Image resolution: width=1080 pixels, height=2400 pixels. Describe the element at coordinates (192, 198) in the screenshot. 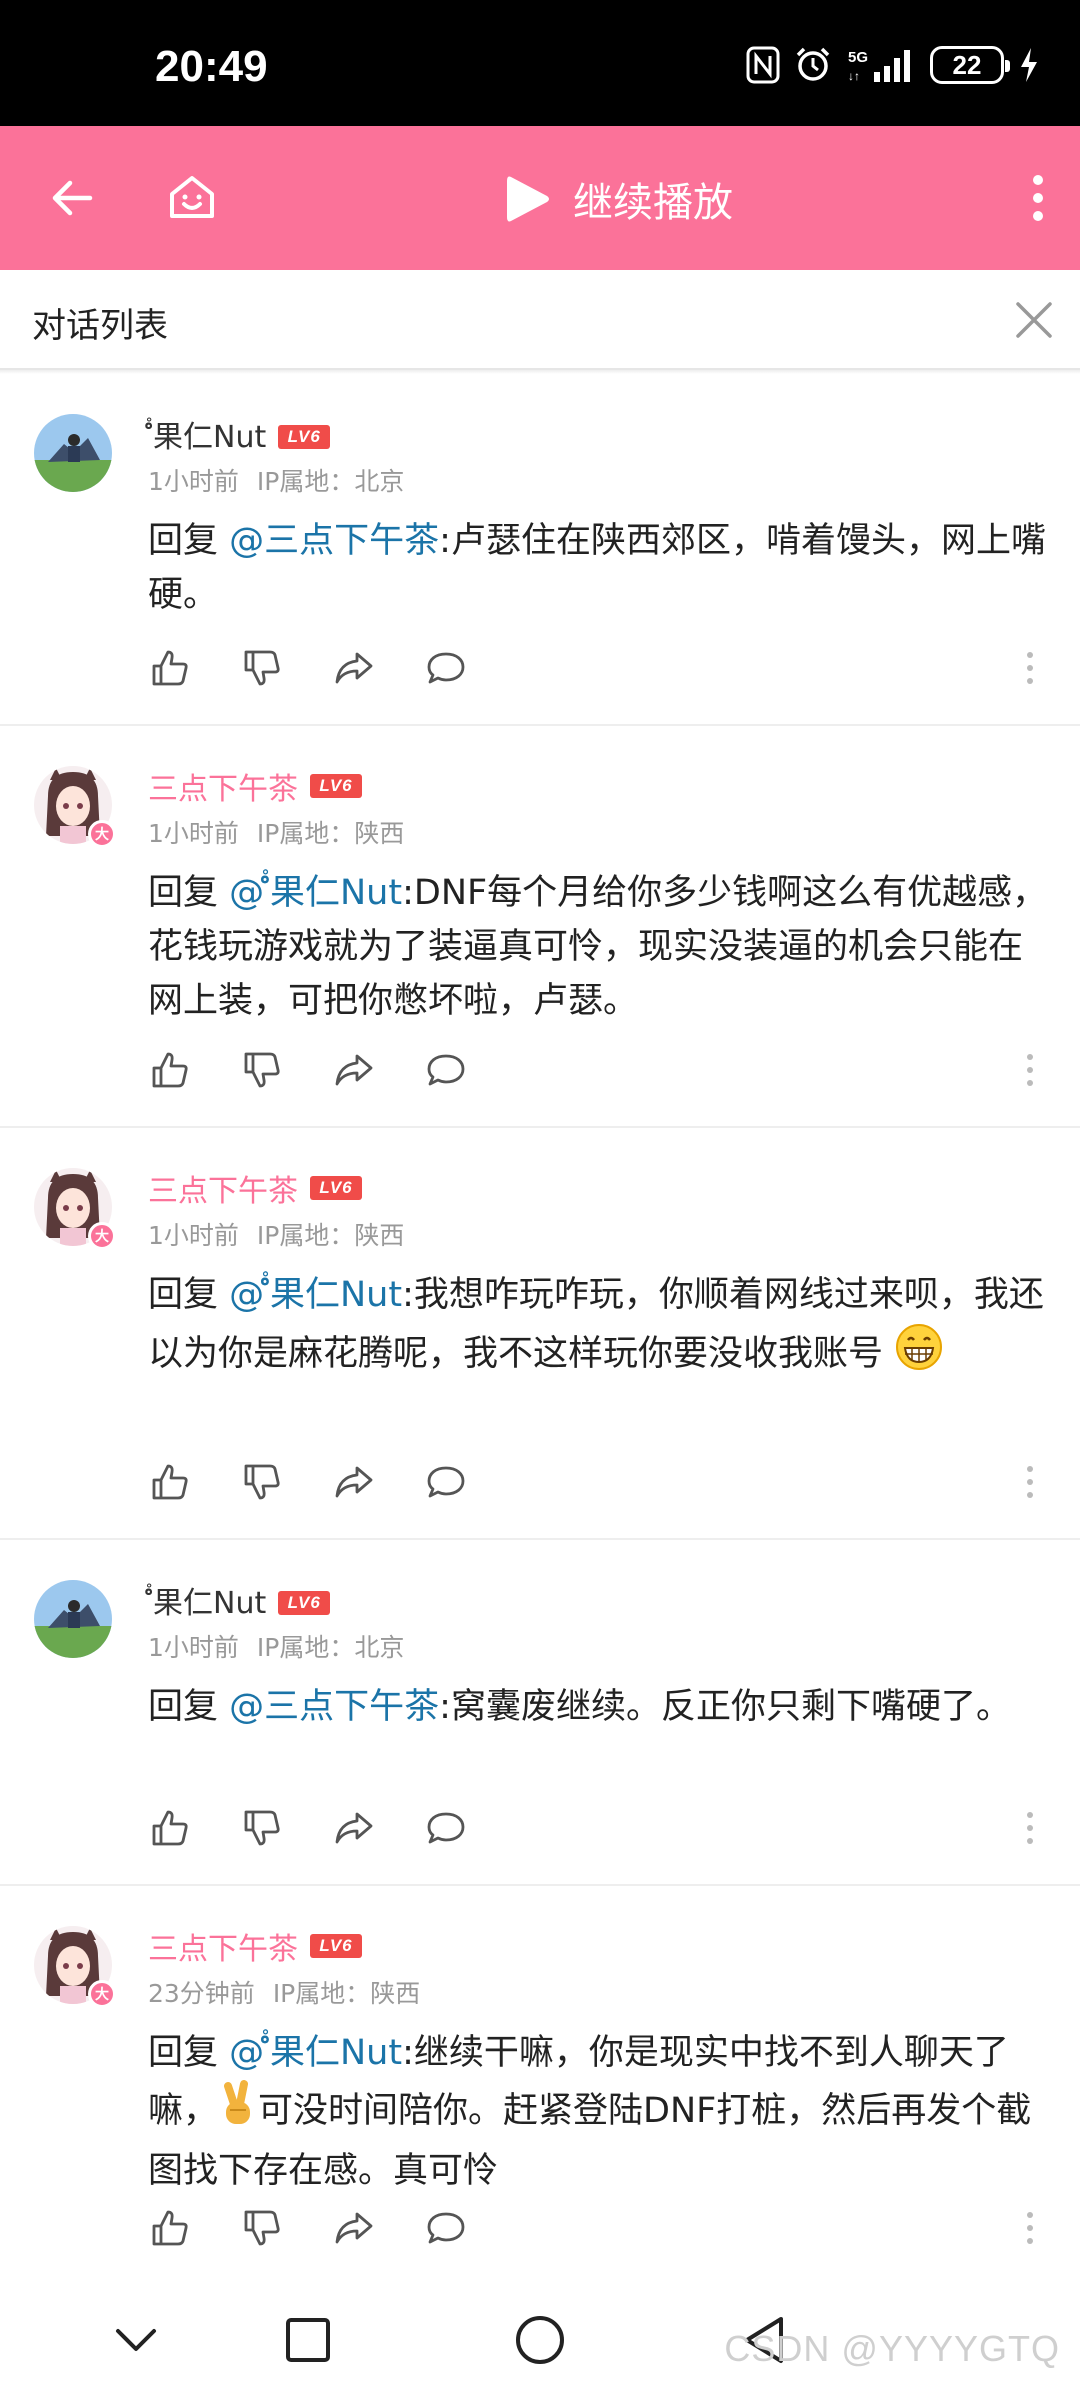

I see `home-button` at that location.